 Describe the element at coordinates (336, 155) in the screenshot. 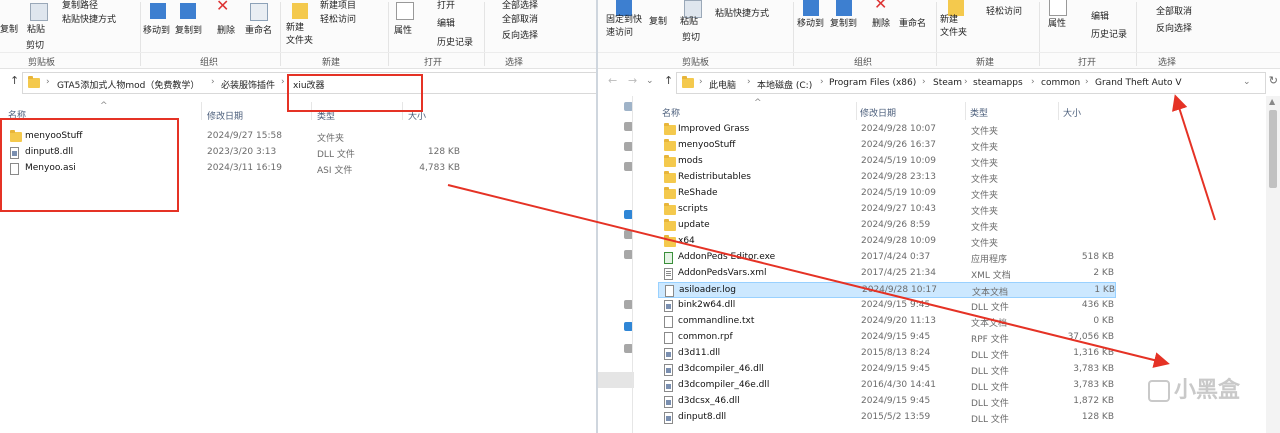

I see `file-type: DLL 文件` at that location.